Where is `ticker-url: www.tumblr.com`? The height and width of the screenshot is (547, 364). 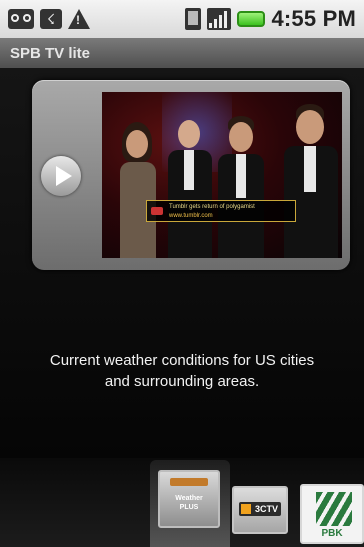
ticker-url: www.tumblr.com is located at coordinates (191, 216).